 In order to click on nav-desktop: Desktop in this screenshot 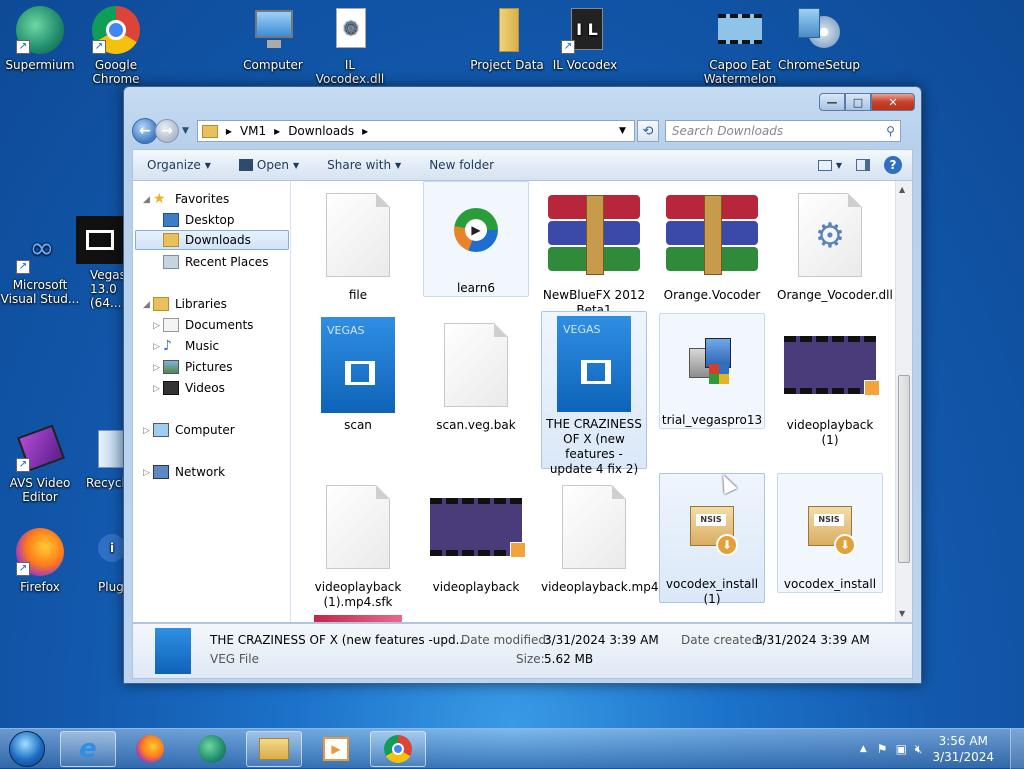, I will do `click(199, 220)`.